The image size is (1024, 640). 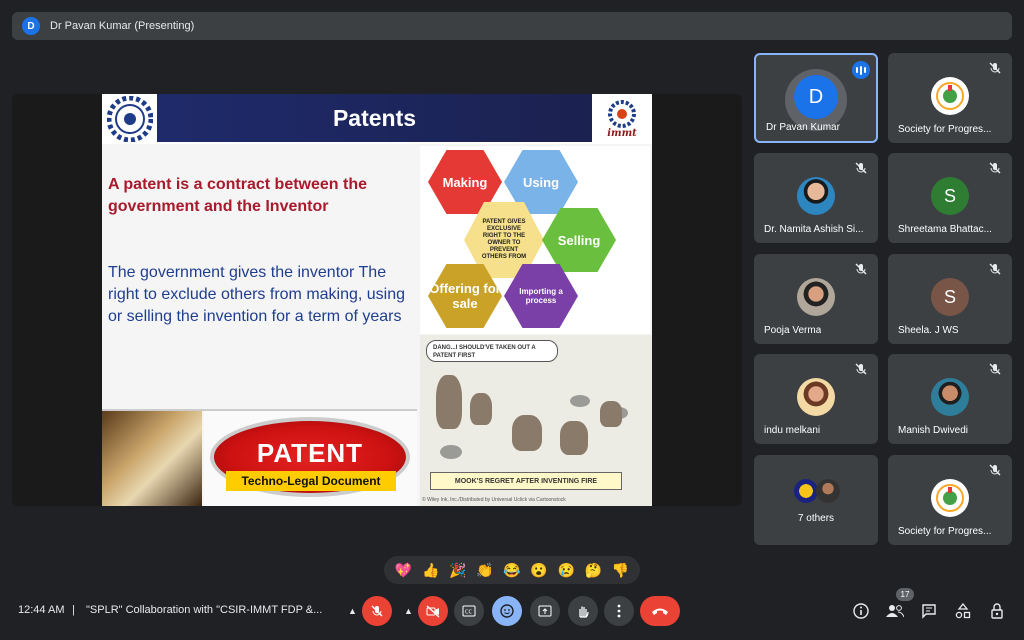 What do you see at coordinates (433, 611) in the screenshot?
I see `camera-off-button` at bounding box center [433, 611].